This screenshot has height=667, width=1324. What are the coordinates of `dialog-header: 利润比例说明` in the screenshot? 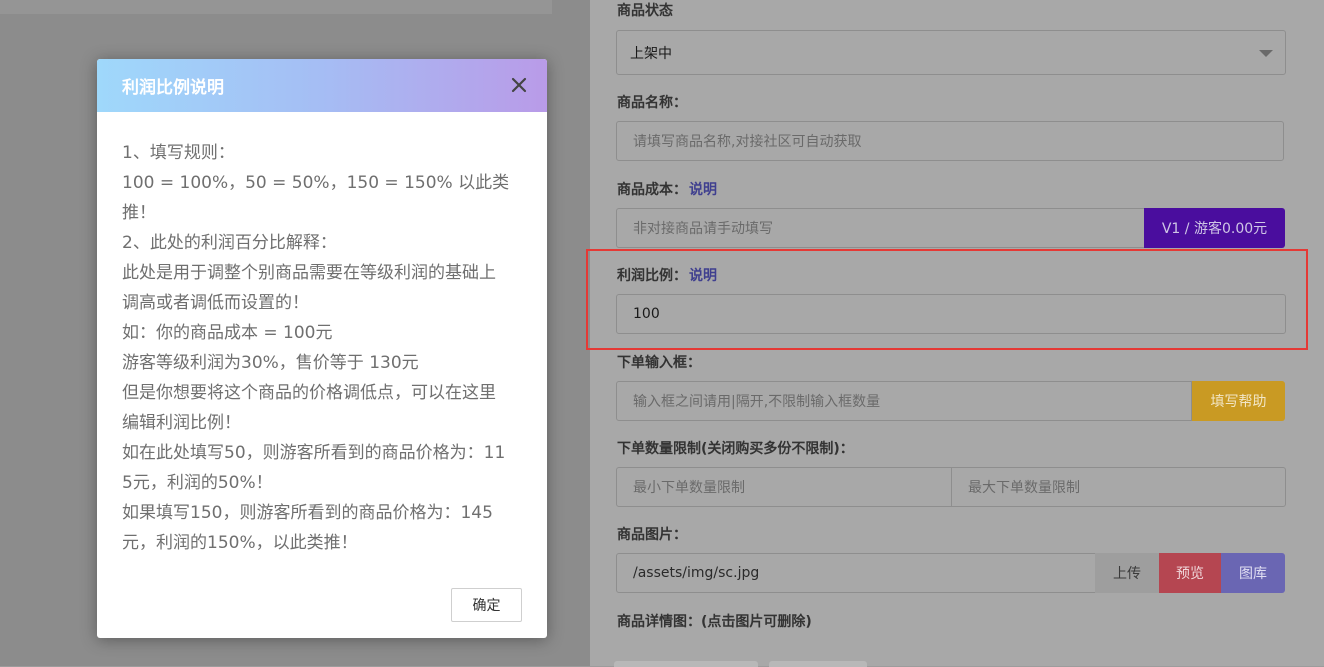 It's located at (322, 85).